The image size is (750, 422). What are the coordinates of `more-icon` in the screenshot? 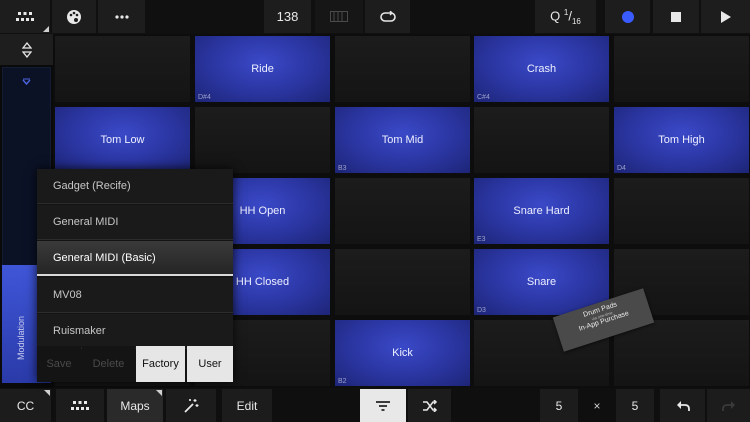 It's located at (121, 16).